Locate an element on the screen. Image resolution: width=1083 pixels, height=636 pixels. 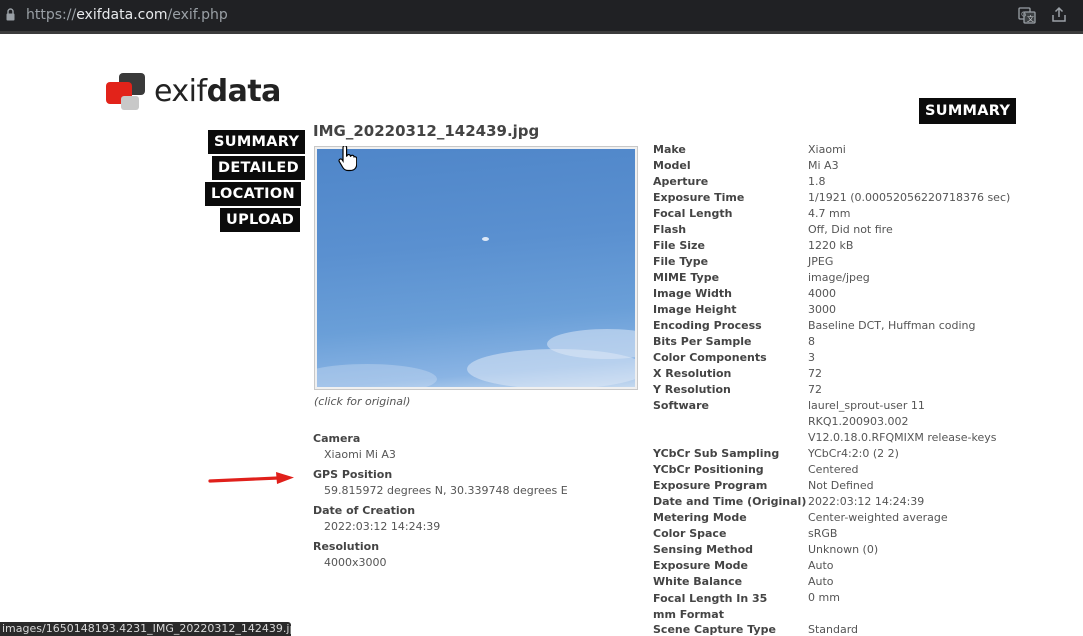
camera-label: Camera is located at coordinates (337, 438).